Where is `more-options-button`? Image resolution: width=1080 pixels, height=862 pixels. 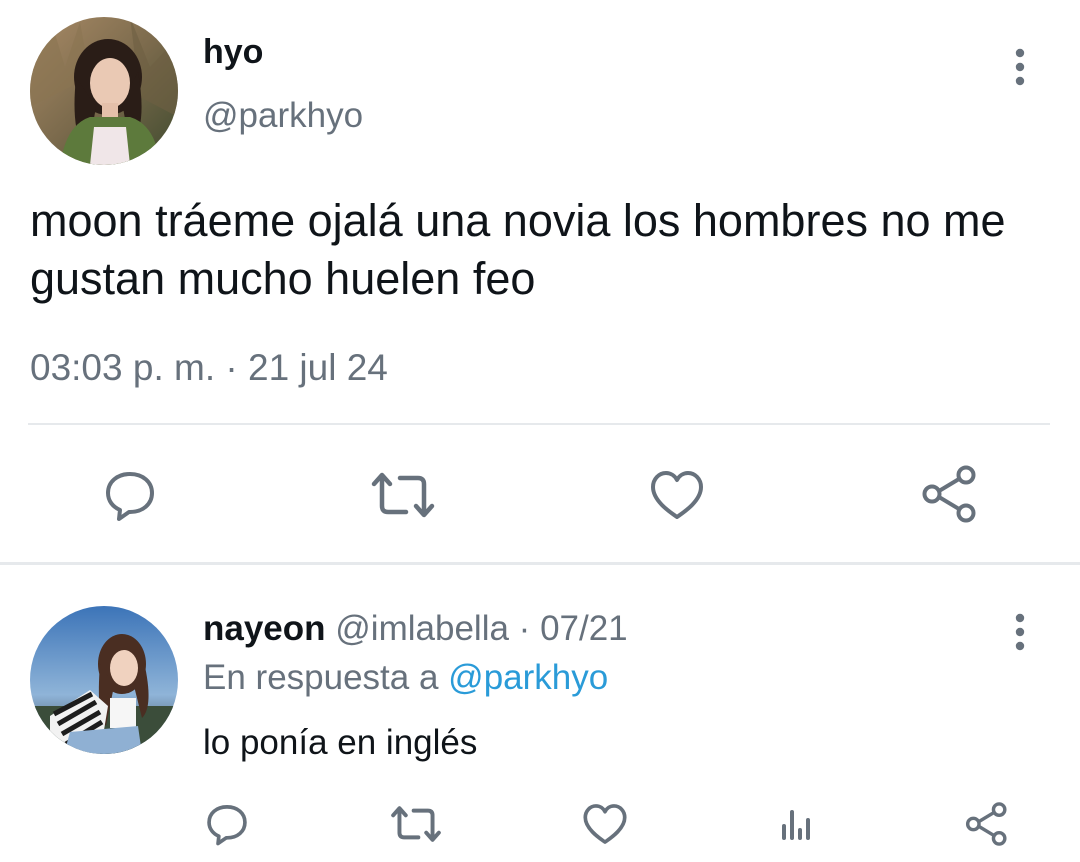
more-options-button is located at coordinates (1020, 67).